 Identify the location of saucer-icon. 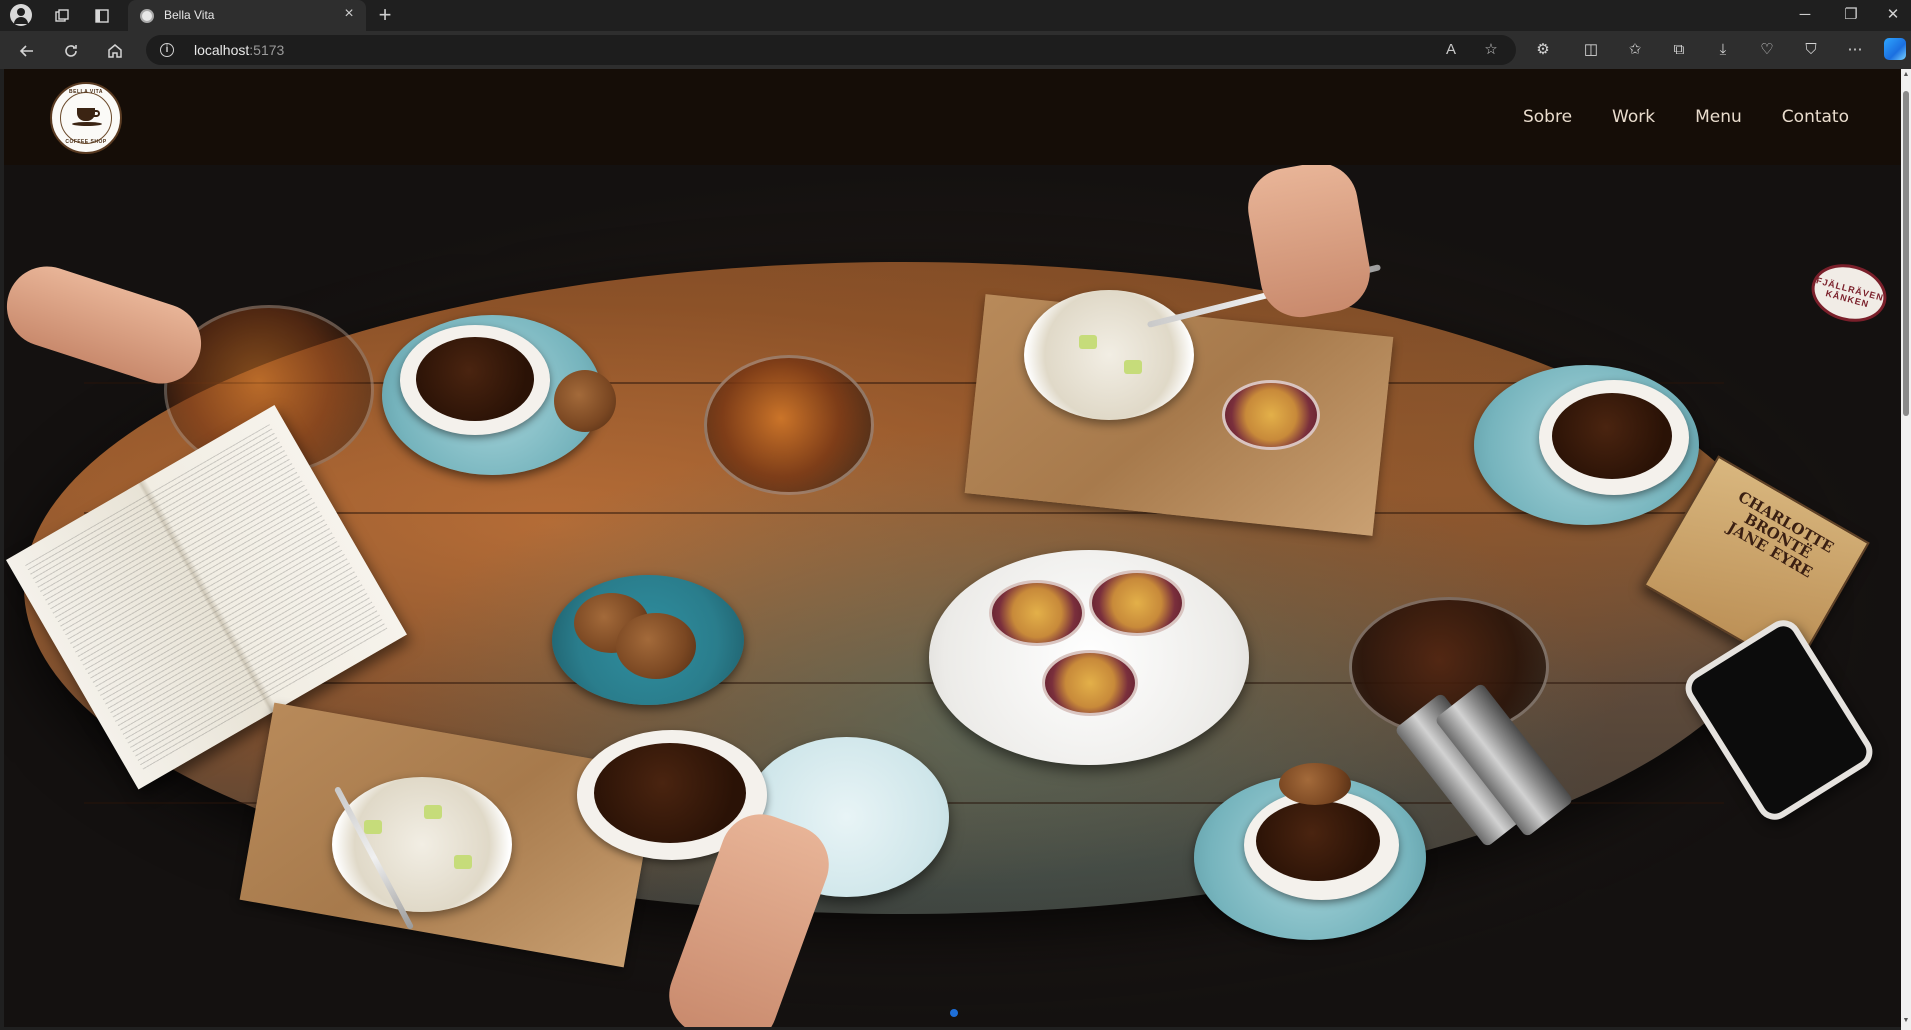
(87, 124).